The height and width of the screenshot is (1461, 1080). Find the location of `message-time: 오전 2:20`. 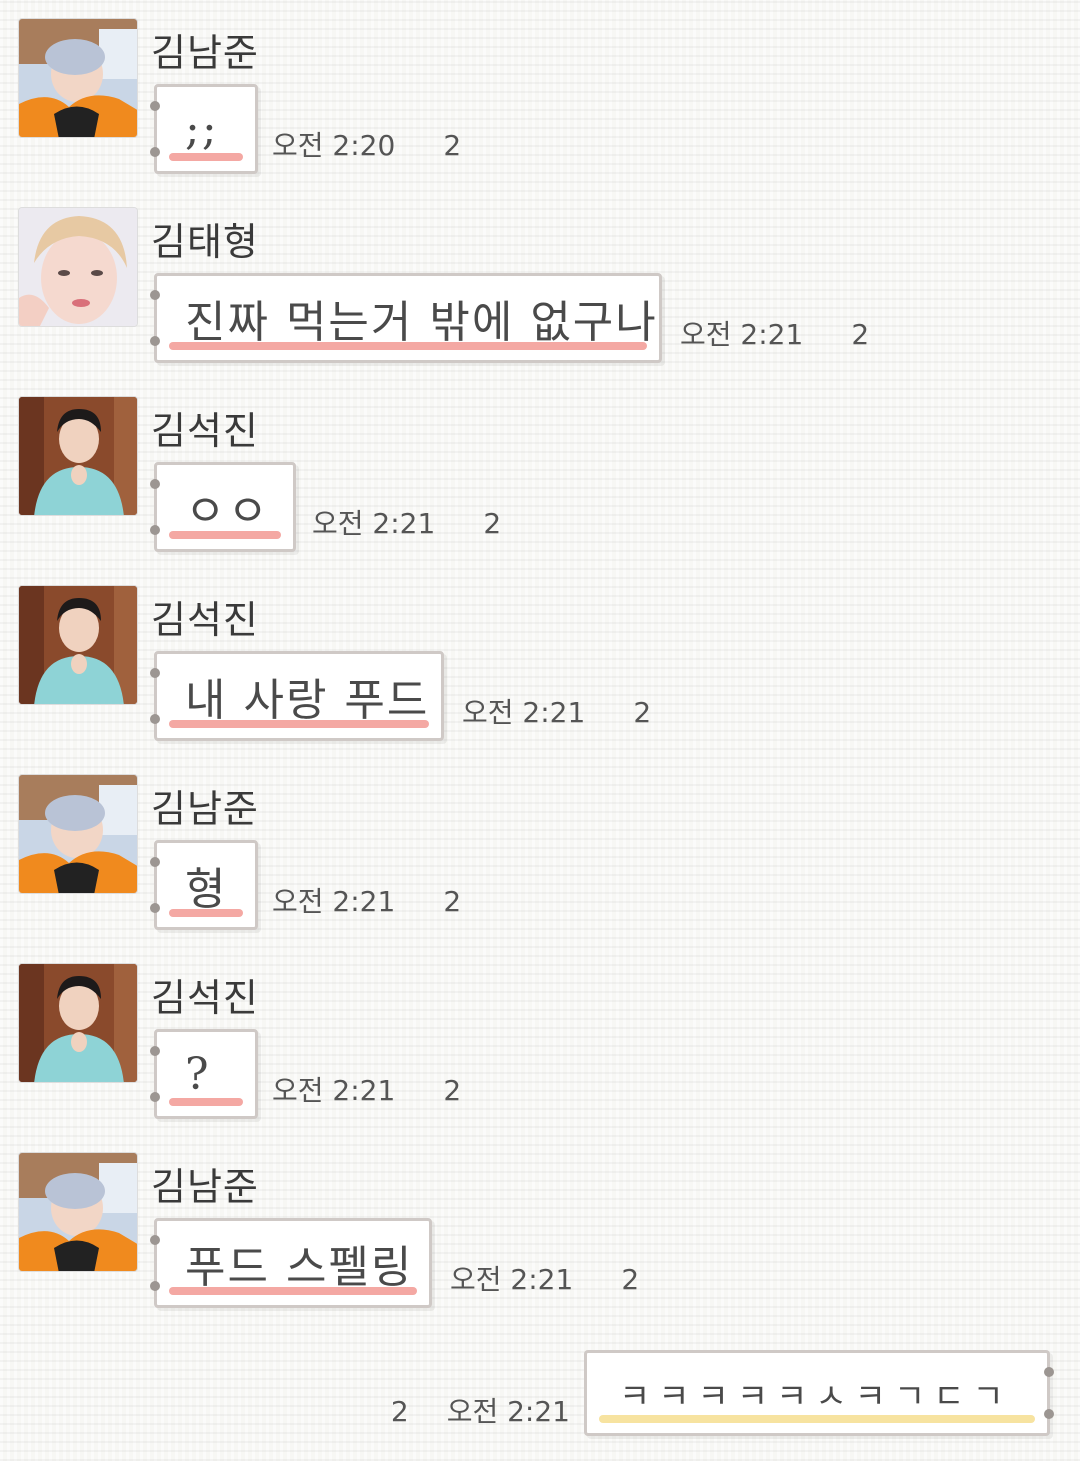

message-time: 오전 2:20 is located at coordinates (334, 145).